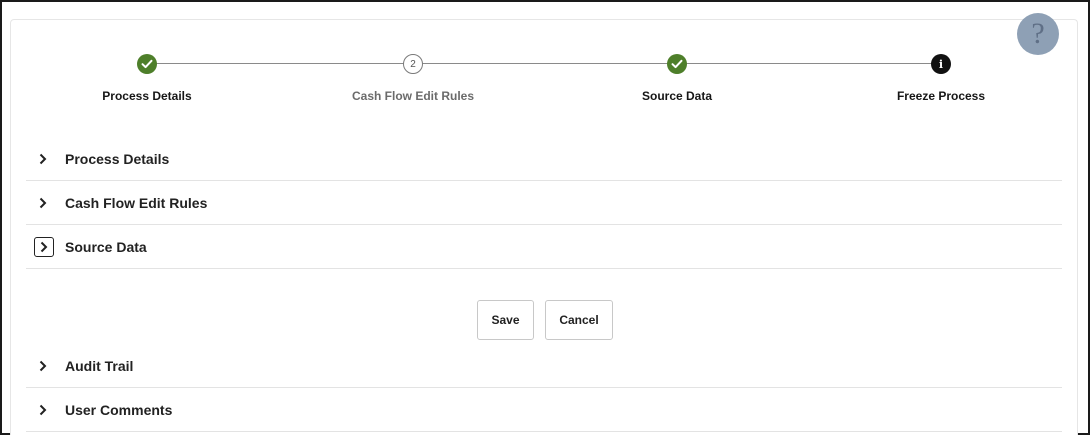  What do you see at coordinates (941, 64) in the screenshot?
I see `info-icon: i` at bounding box center [941, 64].